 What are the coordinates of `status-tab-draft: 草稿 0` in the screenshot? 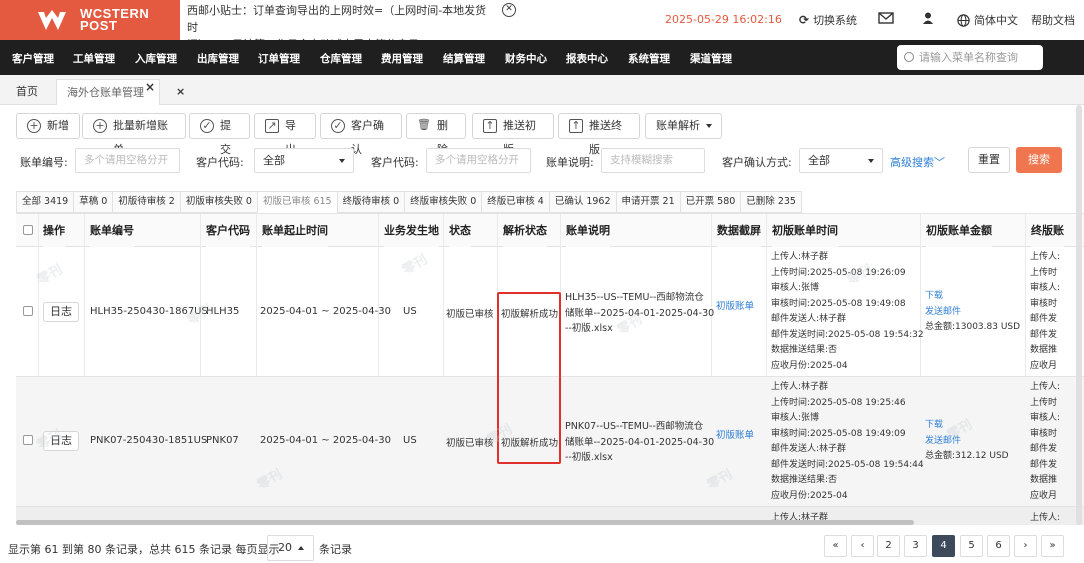 It's located at (93, 202).